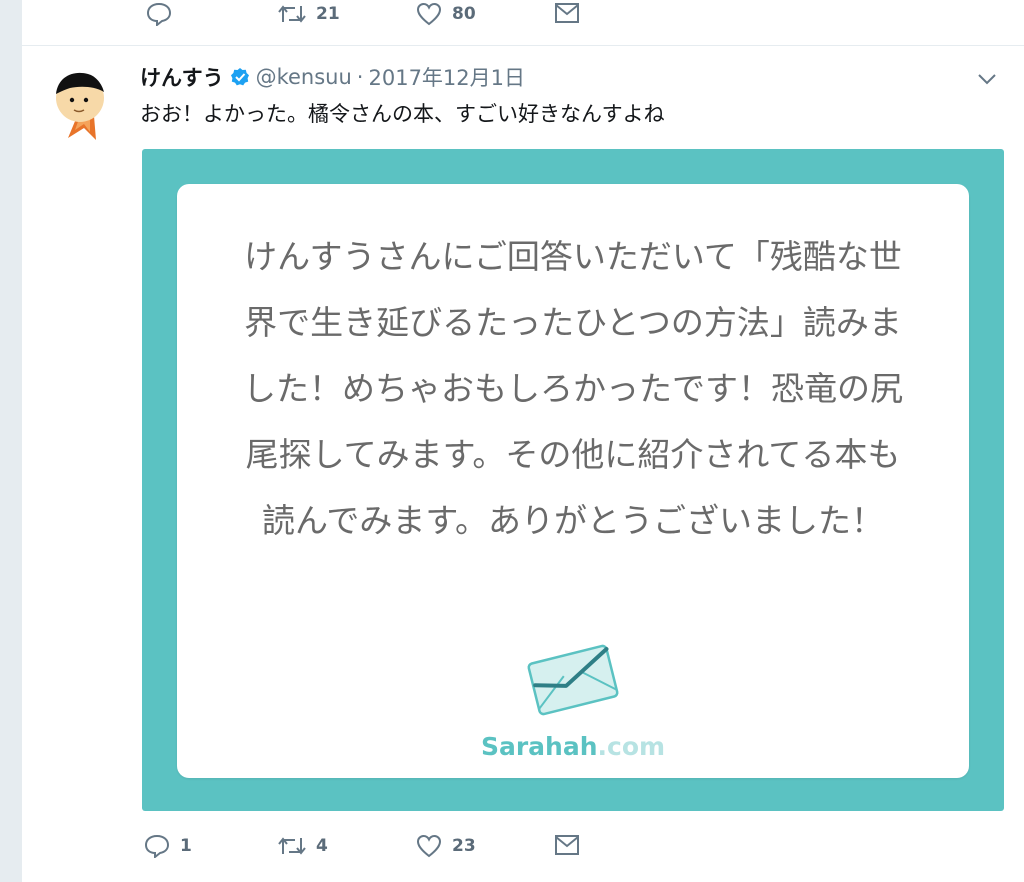 This screenshot has height=882, width=1024. What do you see at coordinates (182, 77) in the screenshot?
I see `display-name: けんすう` at bounding box center [182, 77].